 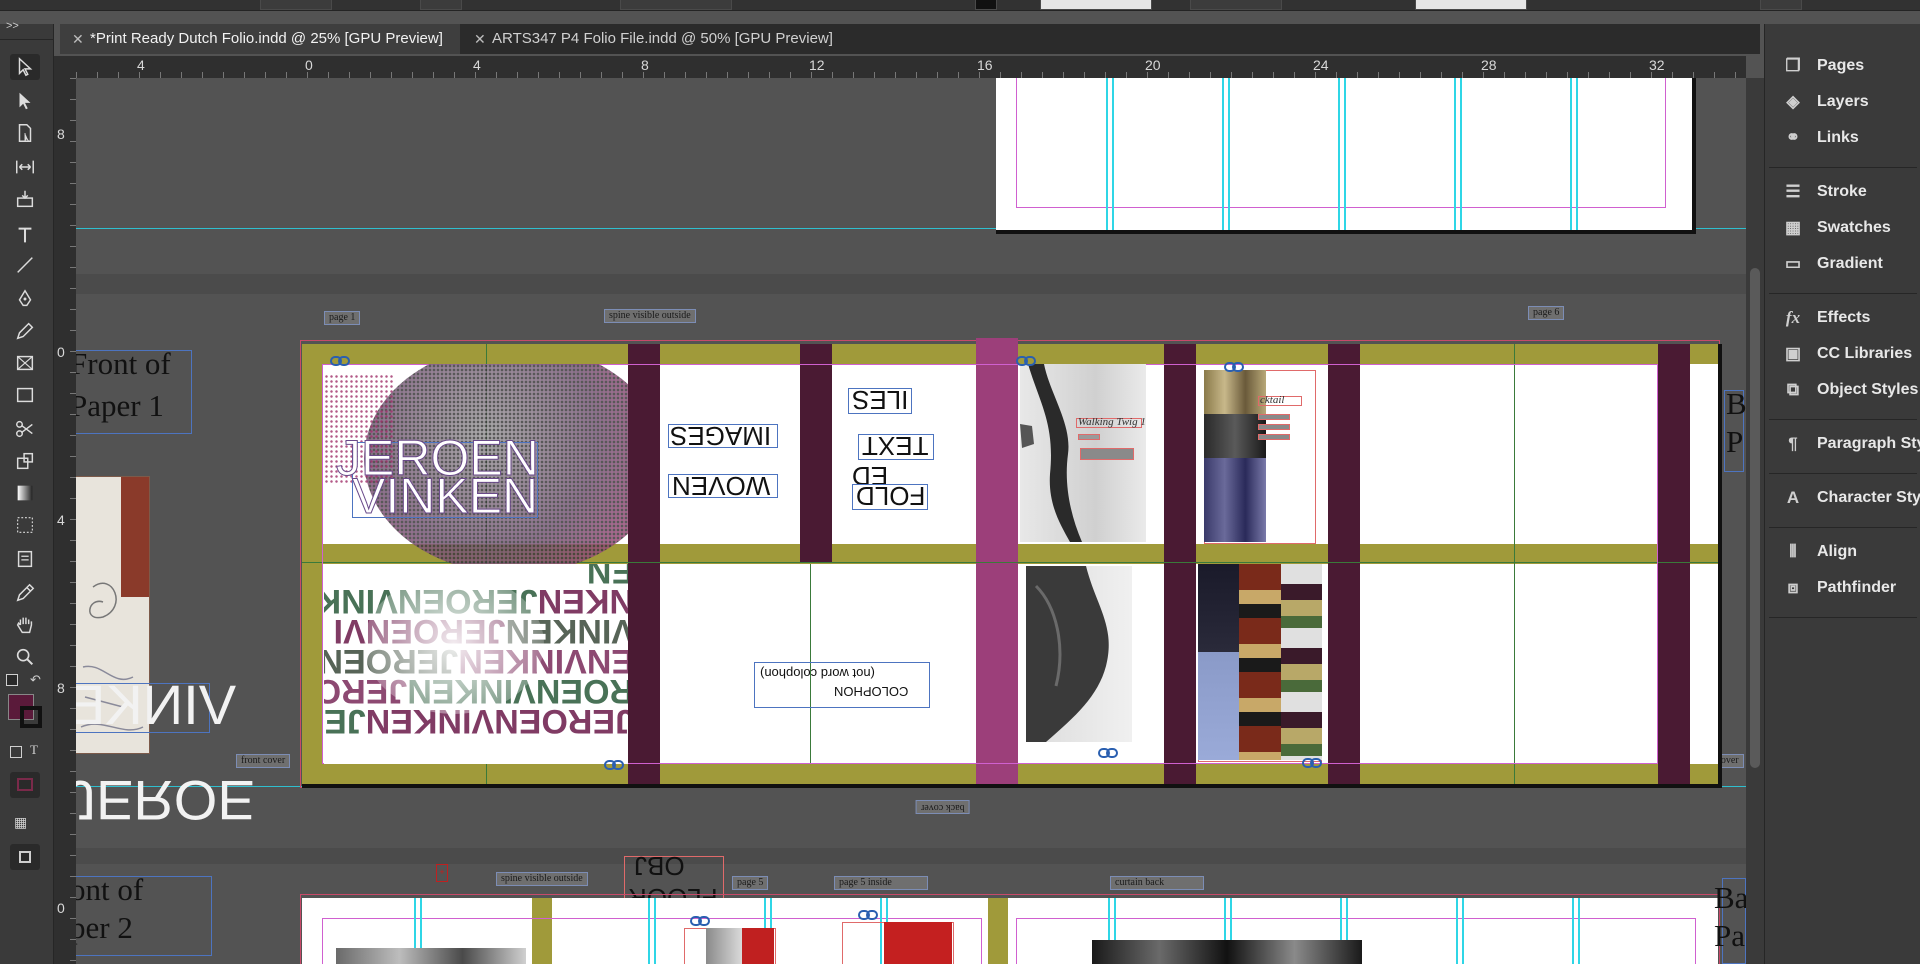 What do you see at coordinates (918, 943) in the screenshot?
I see `red-image` at bounding box center [918, 943].